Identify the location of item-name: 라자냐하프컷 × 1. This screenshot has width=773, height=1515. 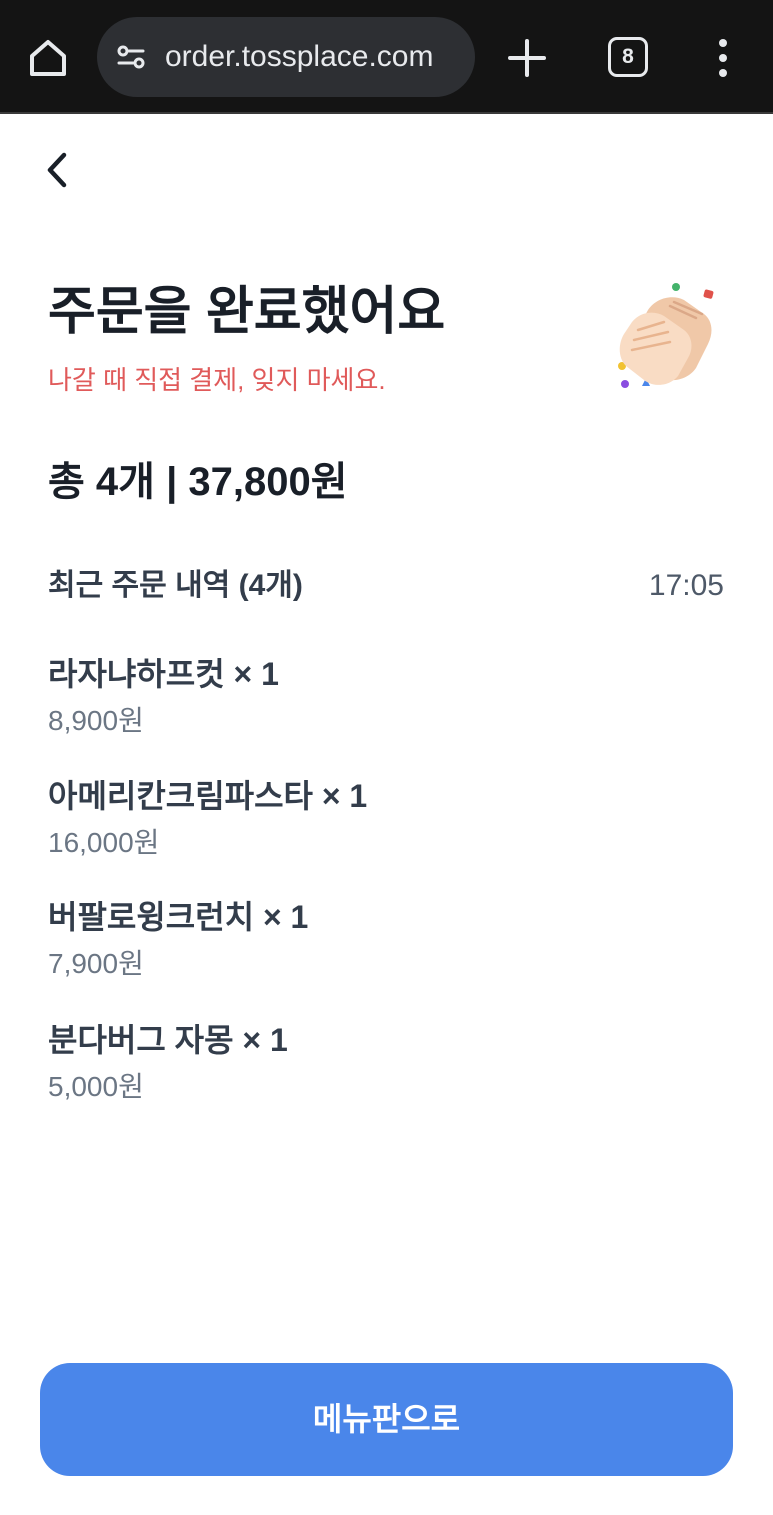
(163, 674).